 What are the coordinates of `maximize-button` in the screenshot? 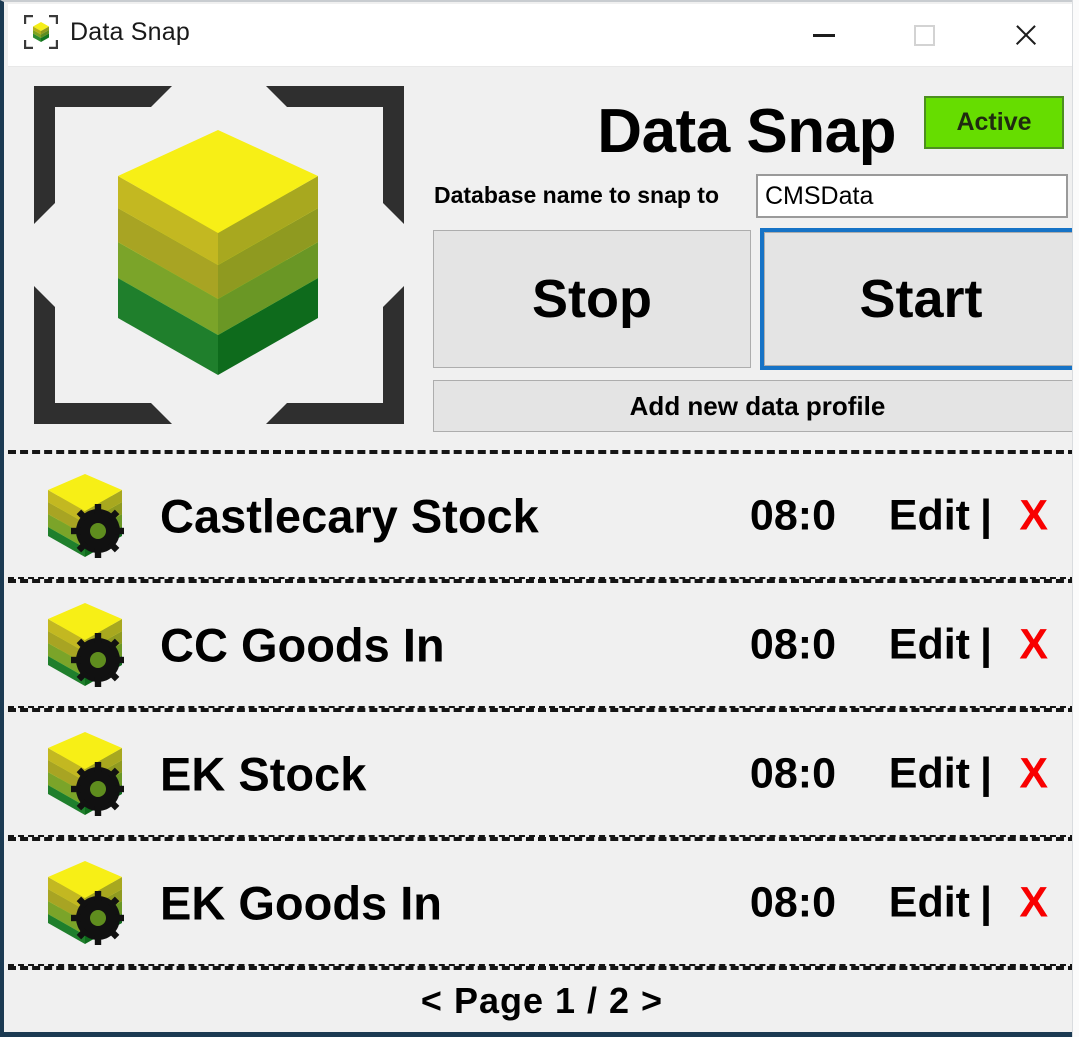 It's located at (924, 35).